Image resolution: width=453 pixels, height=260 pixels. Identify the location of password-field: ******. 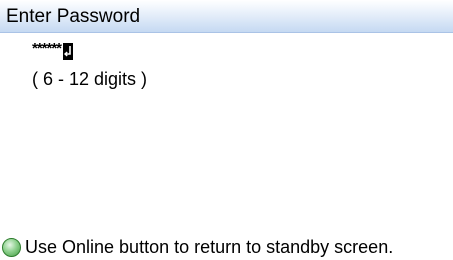
(53, 52).